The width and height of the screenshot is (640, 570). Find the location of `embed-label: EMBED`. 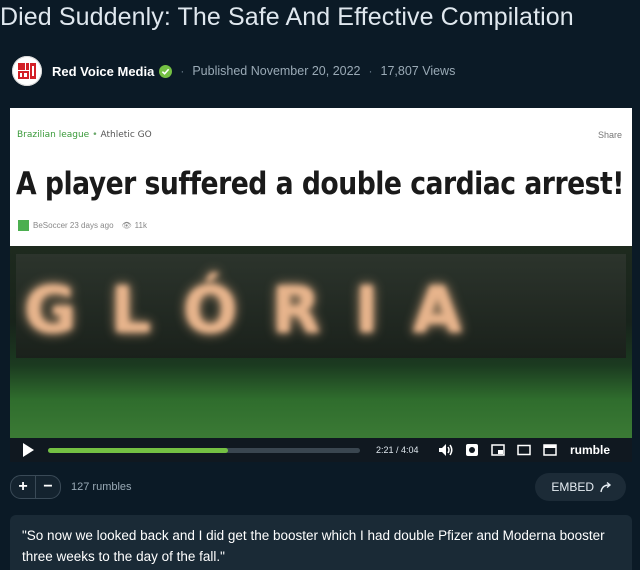

embed-label: EMBED is located at coordinates (572, 487).